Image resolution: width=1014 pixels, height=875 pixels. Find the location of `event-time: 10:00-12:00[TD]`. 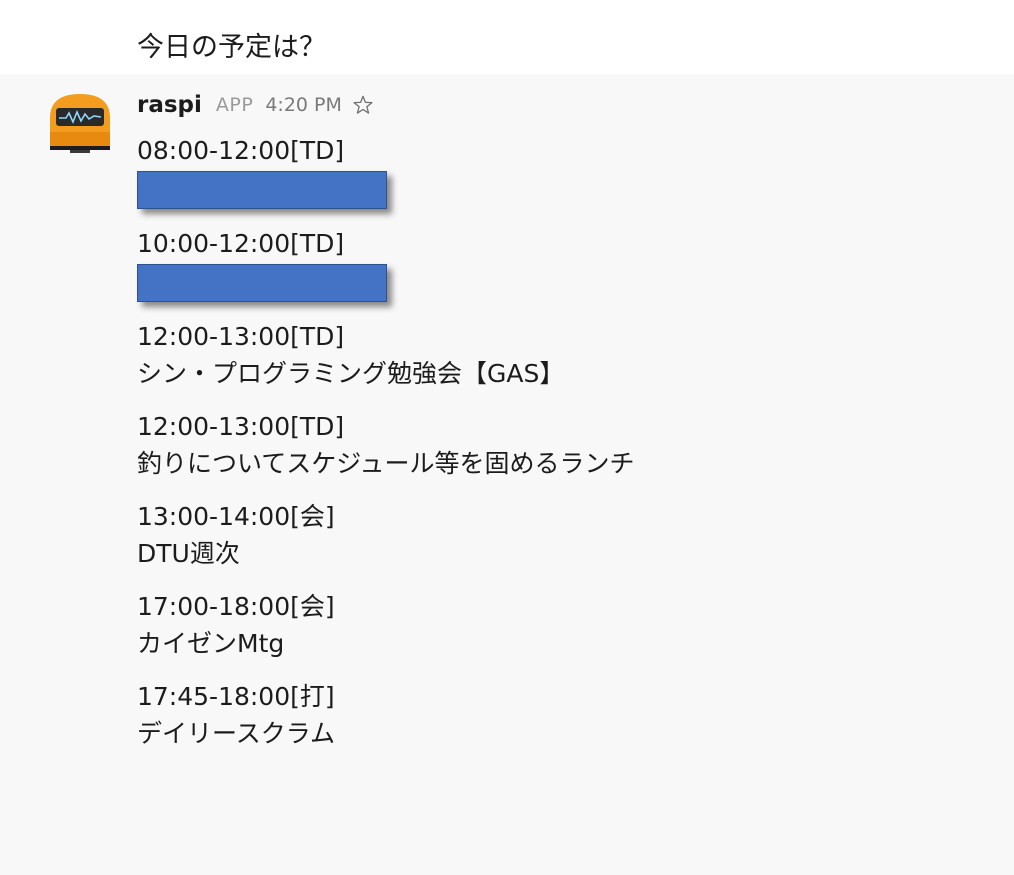

event-time: 10:00-12:00[TD] is located at coordinates (241, 243).